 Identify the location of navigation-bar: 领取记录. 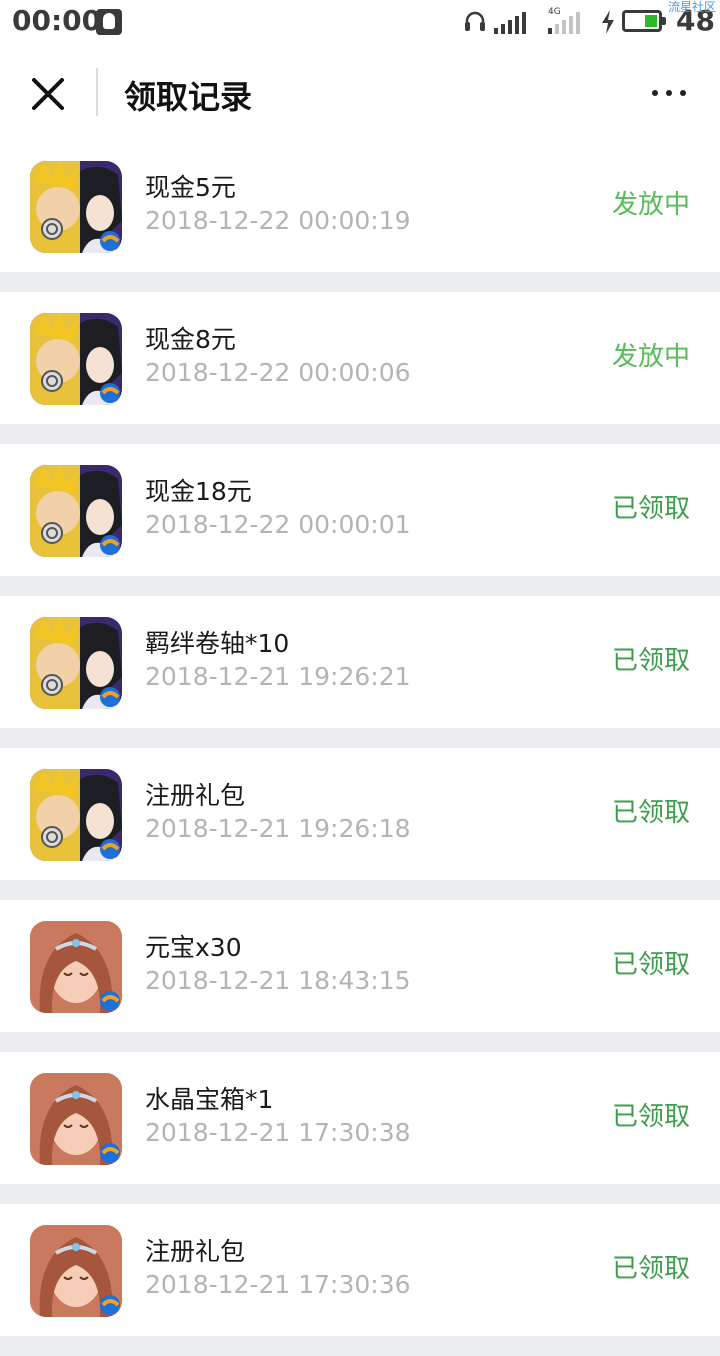
(360, 93).